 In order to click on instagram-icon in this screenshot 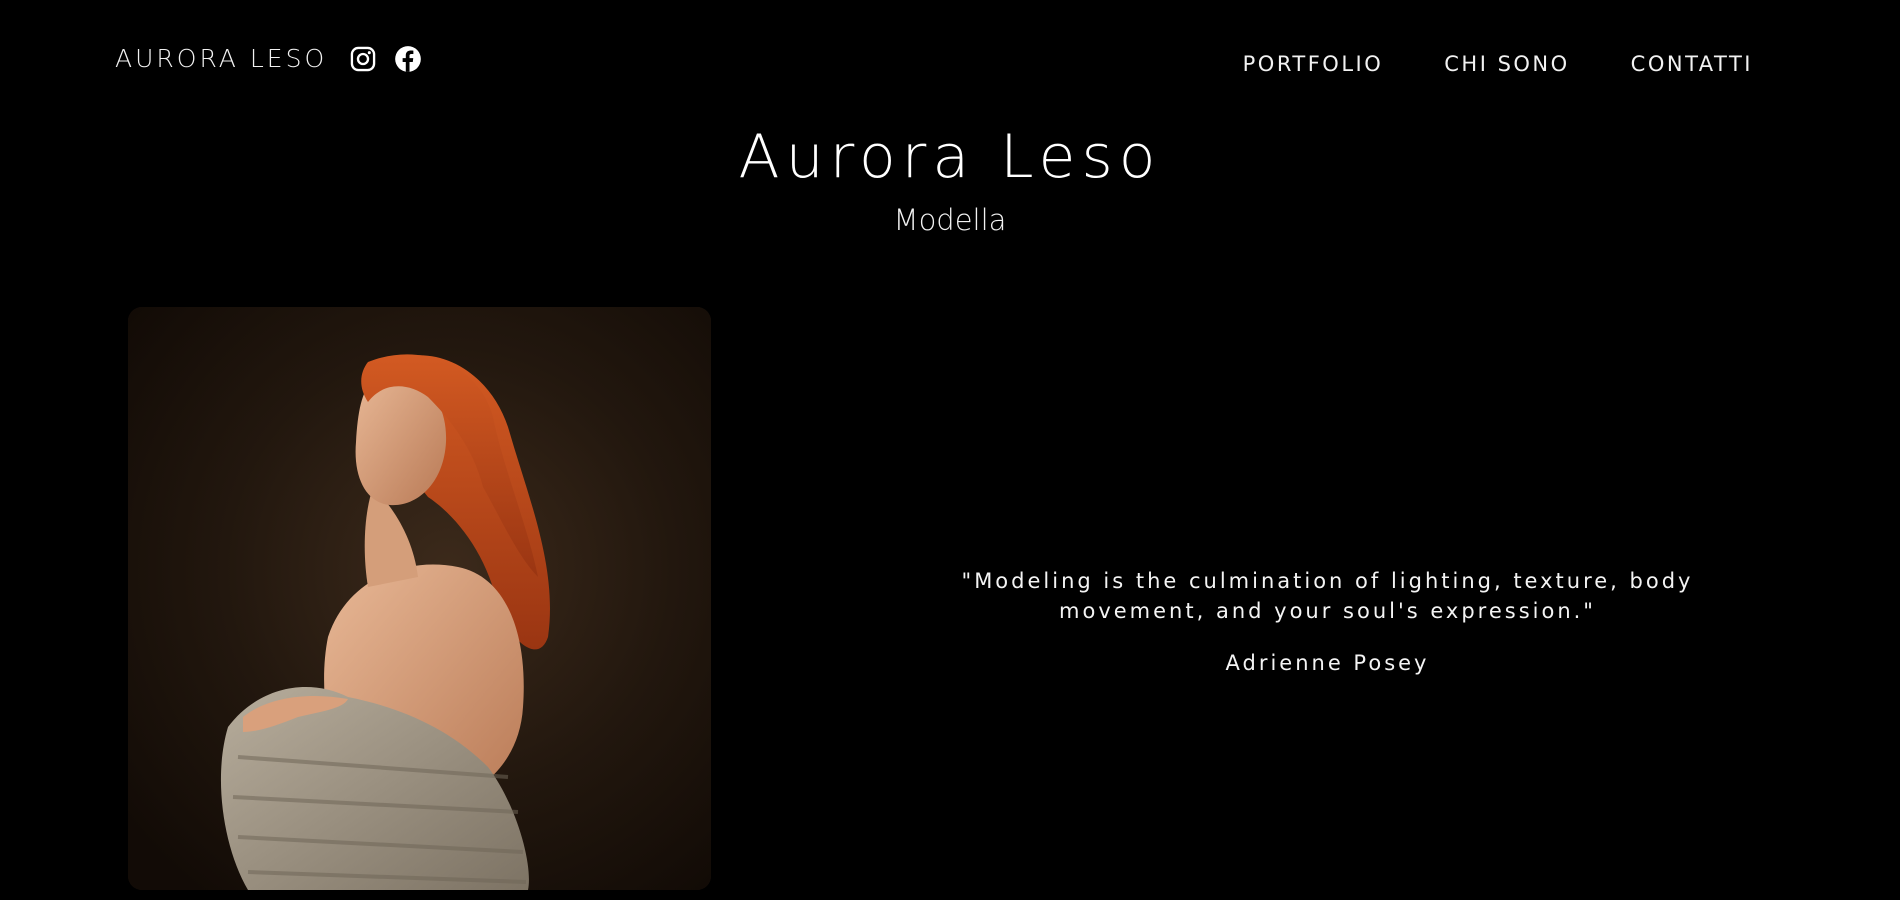, I will do `click(363, 58)`.